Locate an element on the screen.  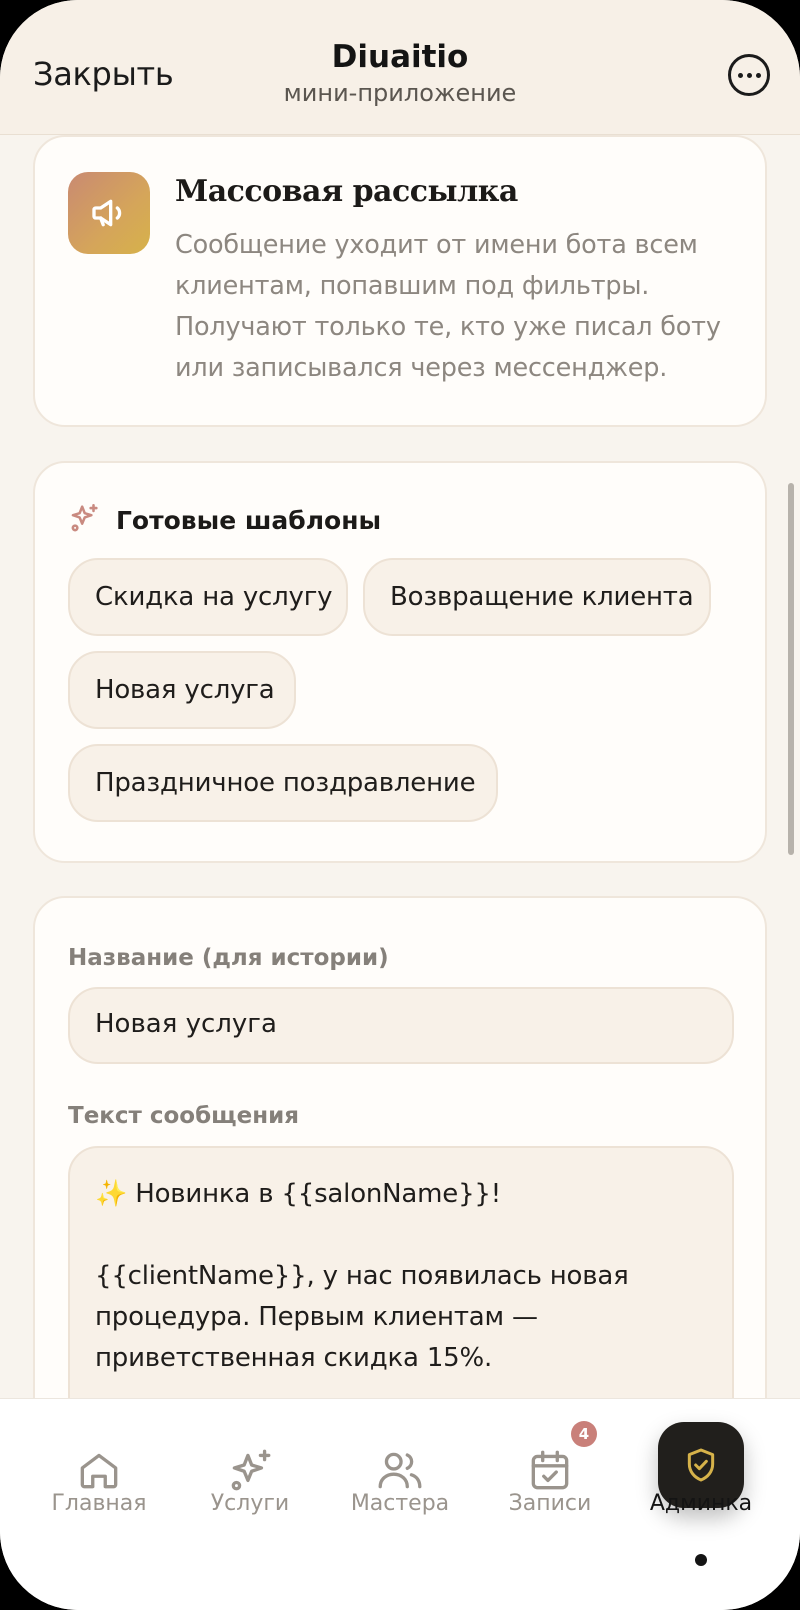
app-subtitle: мини-приложение is located at coordinates (400, 93).